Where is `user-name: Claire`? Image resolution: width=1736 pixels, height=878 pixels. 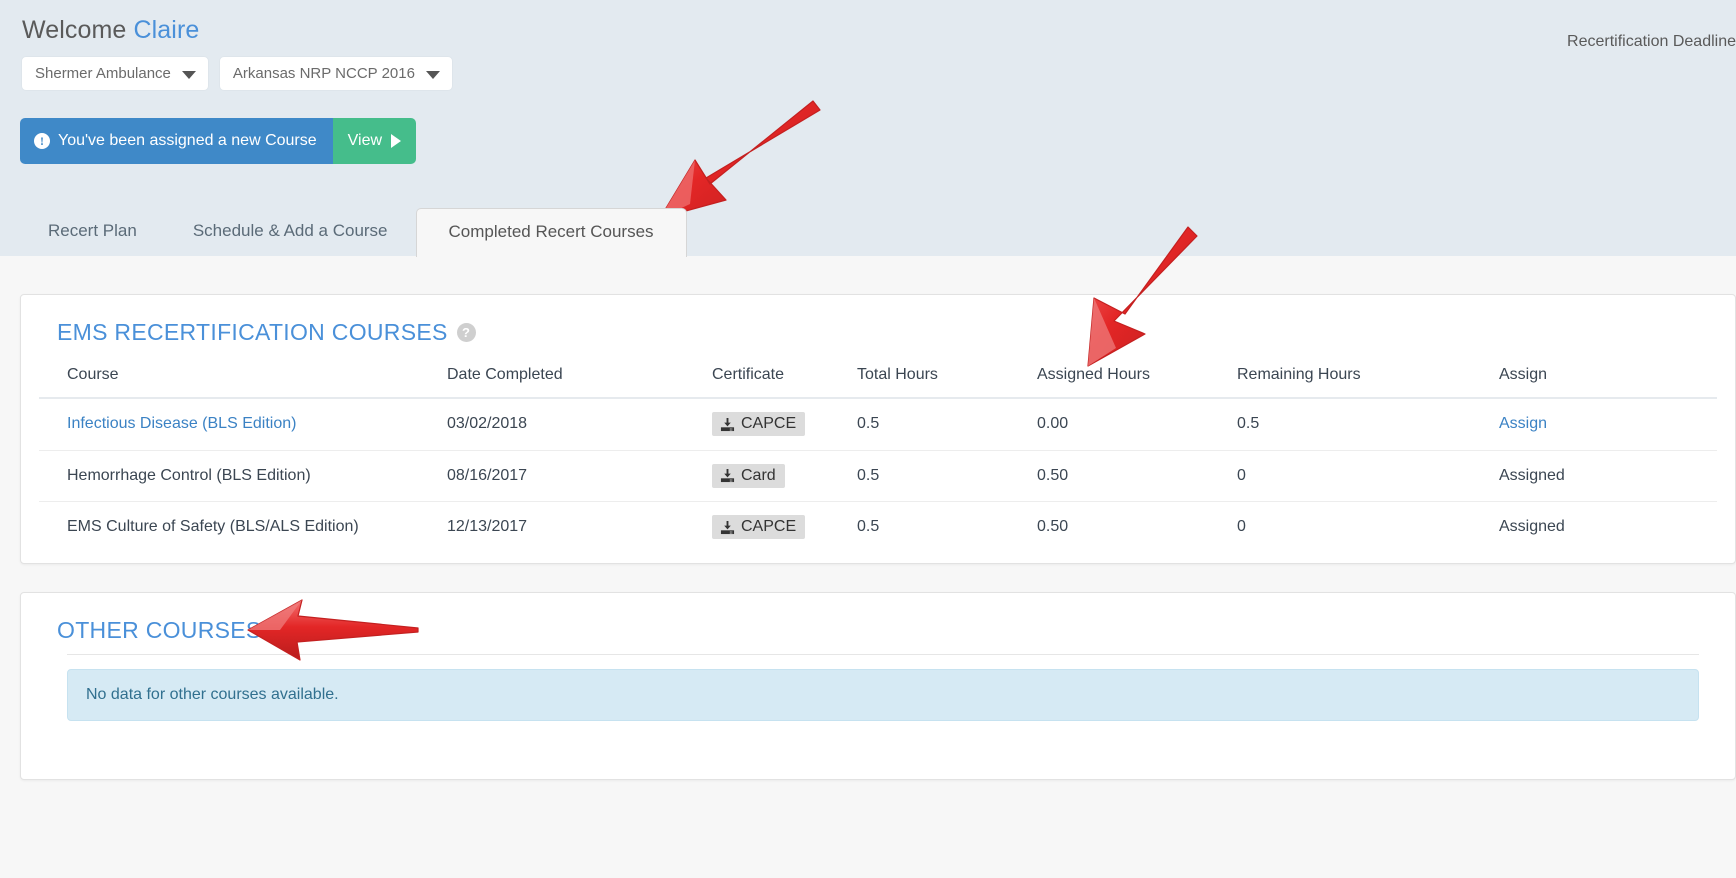
user-name: Claire is located at coordinates (166, 30).